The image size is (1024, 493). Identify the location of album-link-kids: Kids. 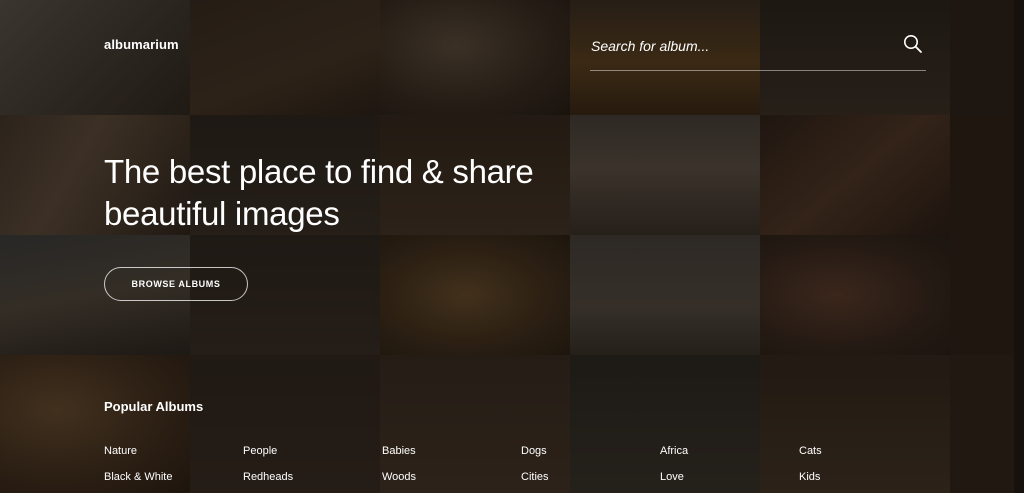
(868, 481).